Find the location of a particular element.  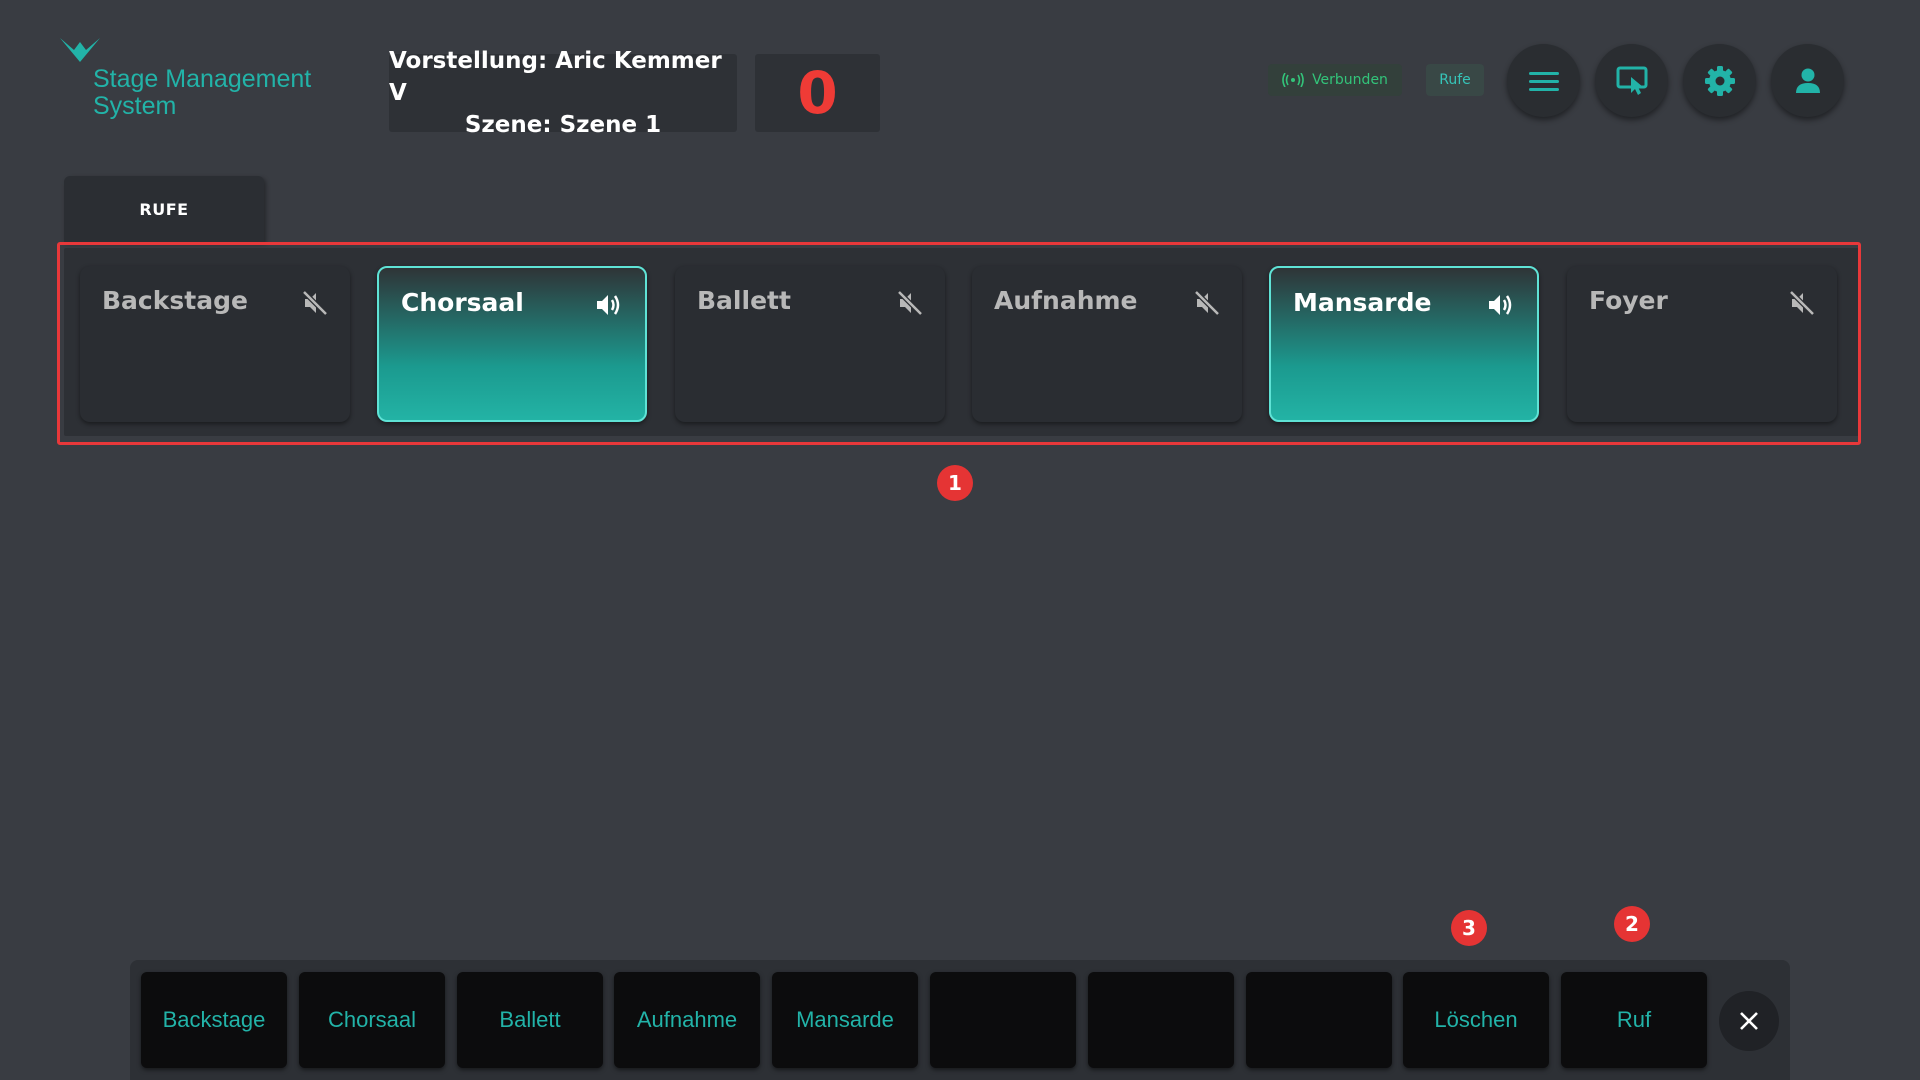

dock-button-backstage: Backstage is located at coordinates (214, 1020).